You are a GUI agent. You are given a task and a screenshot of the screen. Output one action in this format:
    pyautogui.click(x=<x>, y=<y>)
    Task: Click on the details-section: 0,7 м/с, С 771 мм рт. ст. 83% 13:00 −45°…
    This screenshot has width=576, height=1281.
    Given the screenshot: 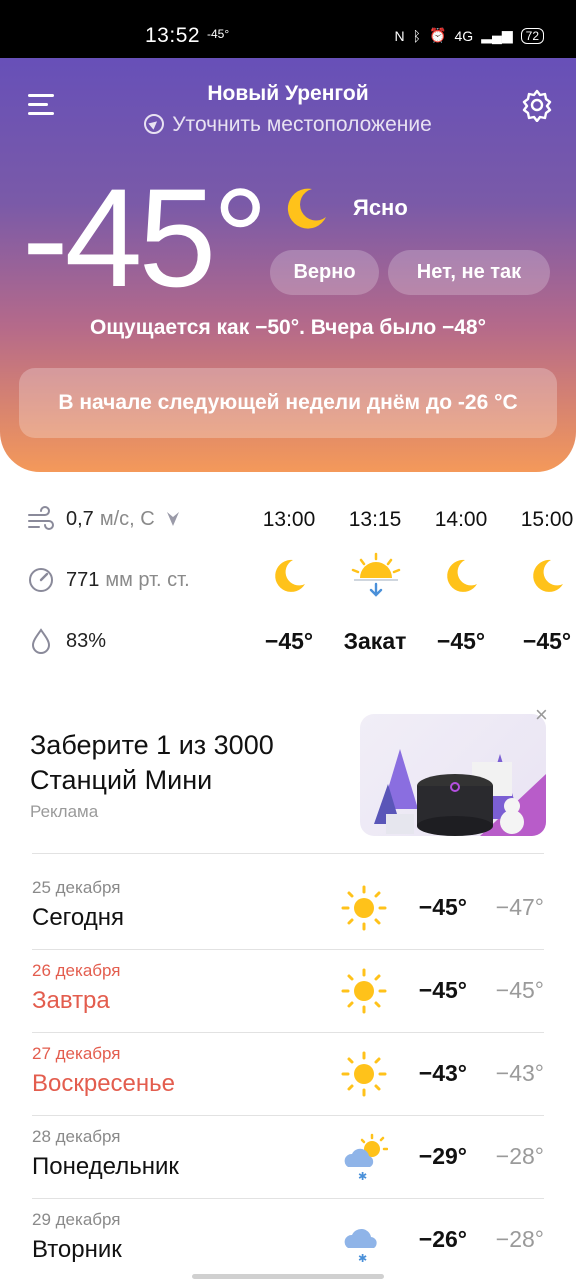 What is the action you would take?
    pyautogui.click(x=288, y=580)
    